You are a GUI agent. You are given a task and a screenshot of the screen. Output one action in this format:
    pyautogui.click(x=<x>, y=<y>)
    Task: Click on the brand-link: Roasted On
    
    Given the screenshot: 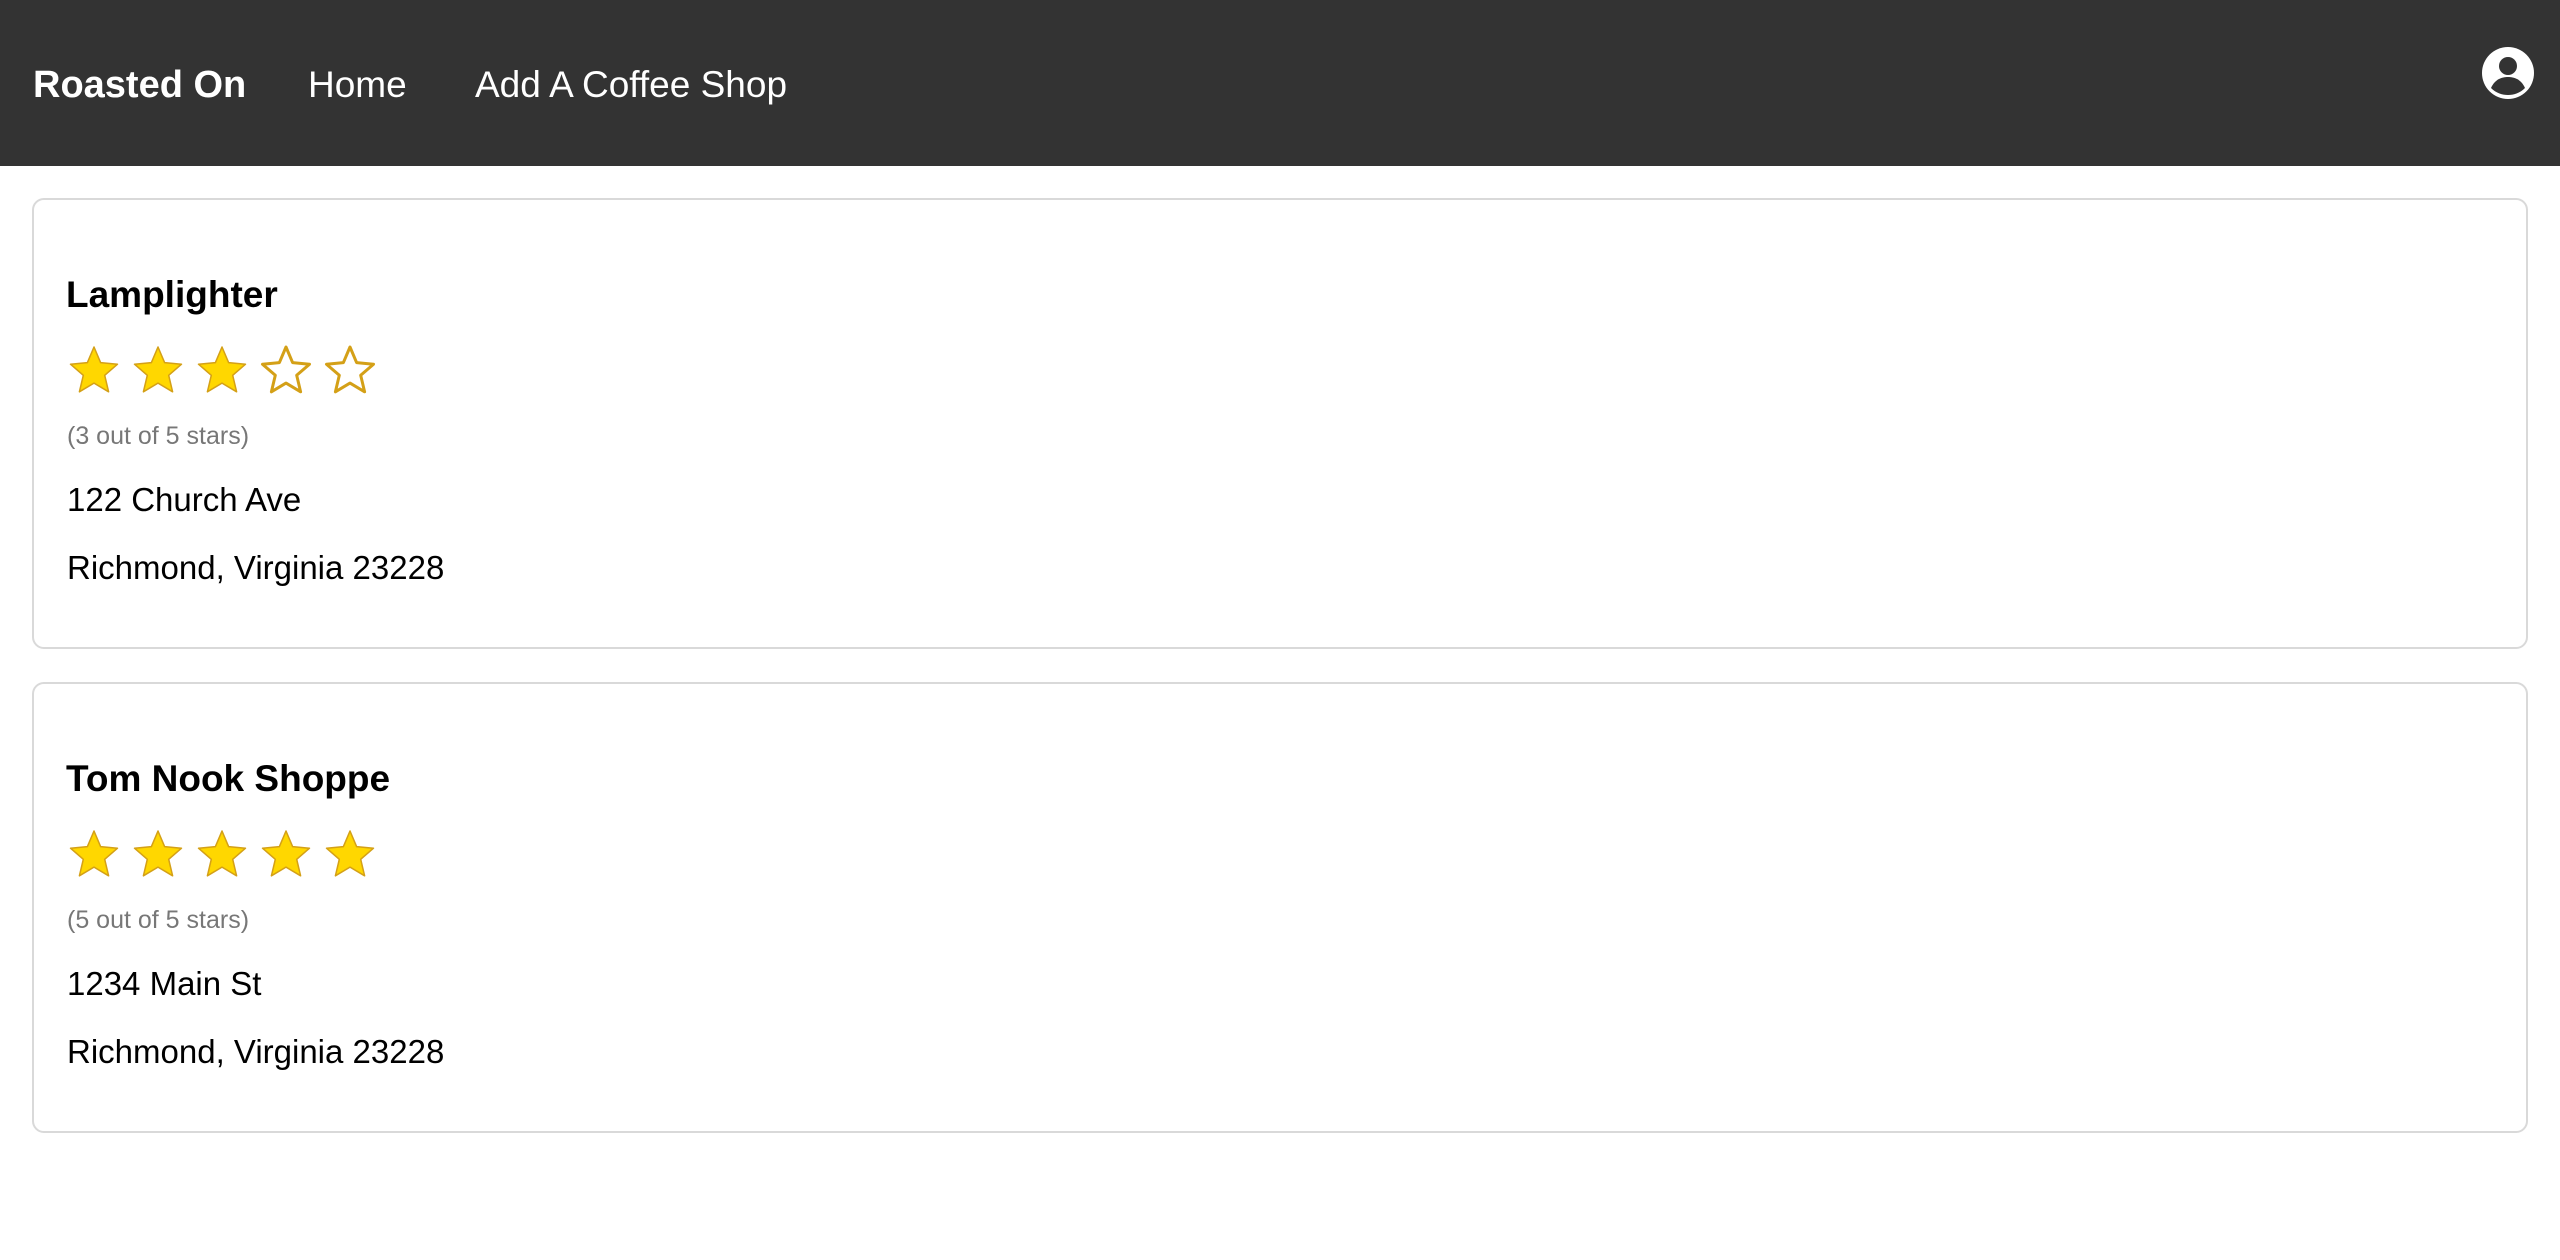 What is the action you would take?
    pyautogui.click(x=139, y=85)
    